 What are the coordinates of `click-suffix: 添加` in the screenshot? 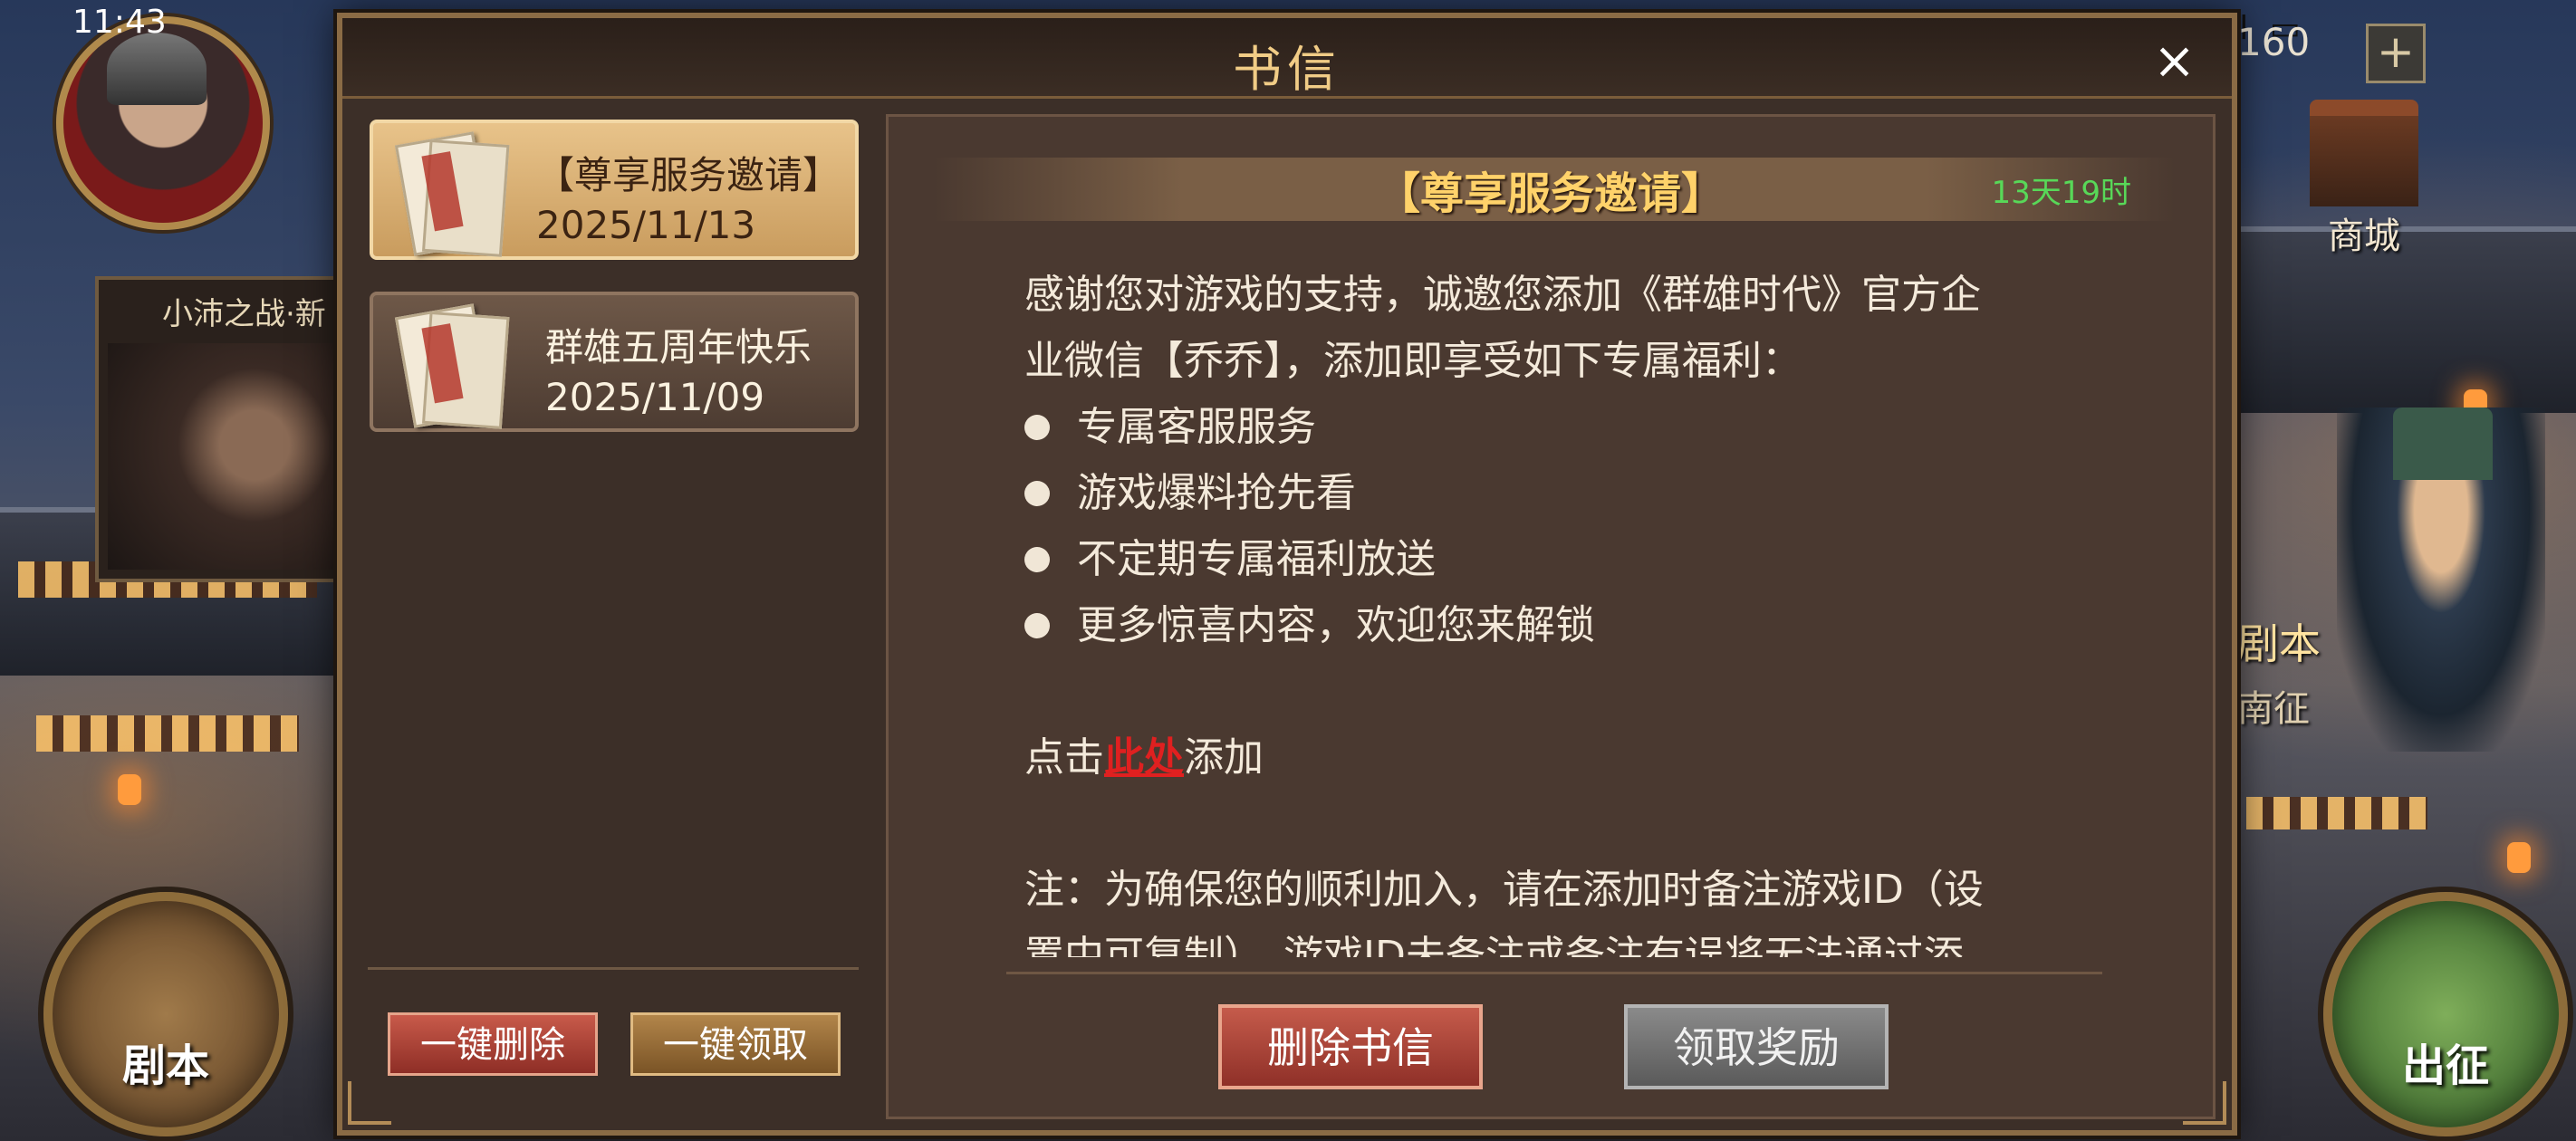 It's located at (1224, 758).